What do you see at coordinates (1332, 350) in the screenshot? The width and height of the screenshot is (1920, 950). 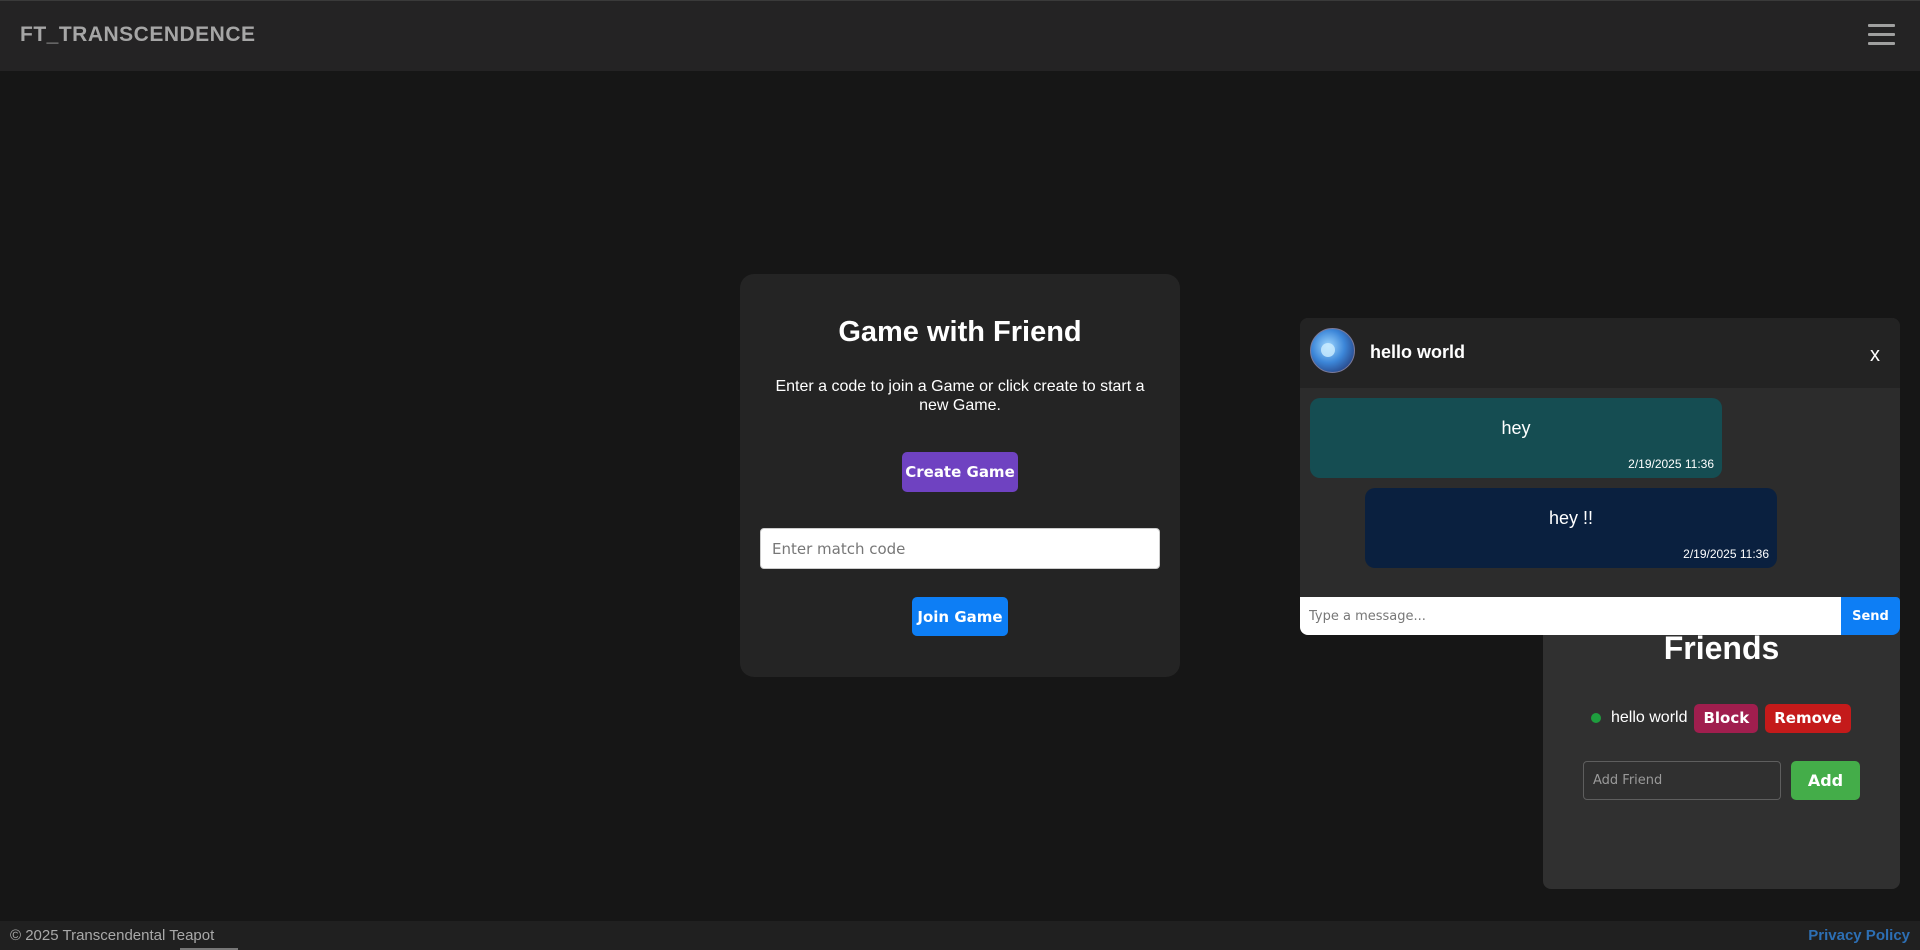 I see `avatar` at bounding box center [1332, 350].